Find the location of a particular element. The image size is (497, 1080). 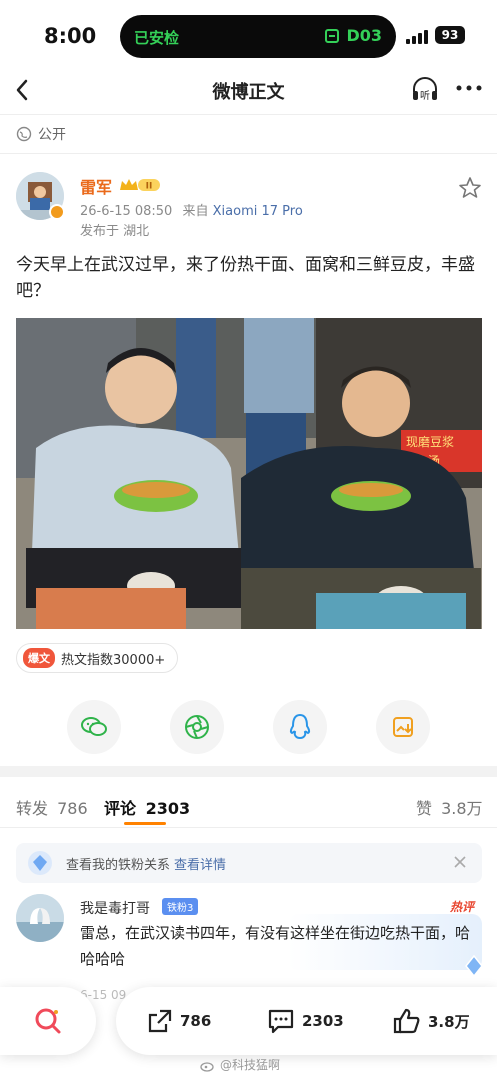

train-ticket-icon is located at coordinates (332, 35).